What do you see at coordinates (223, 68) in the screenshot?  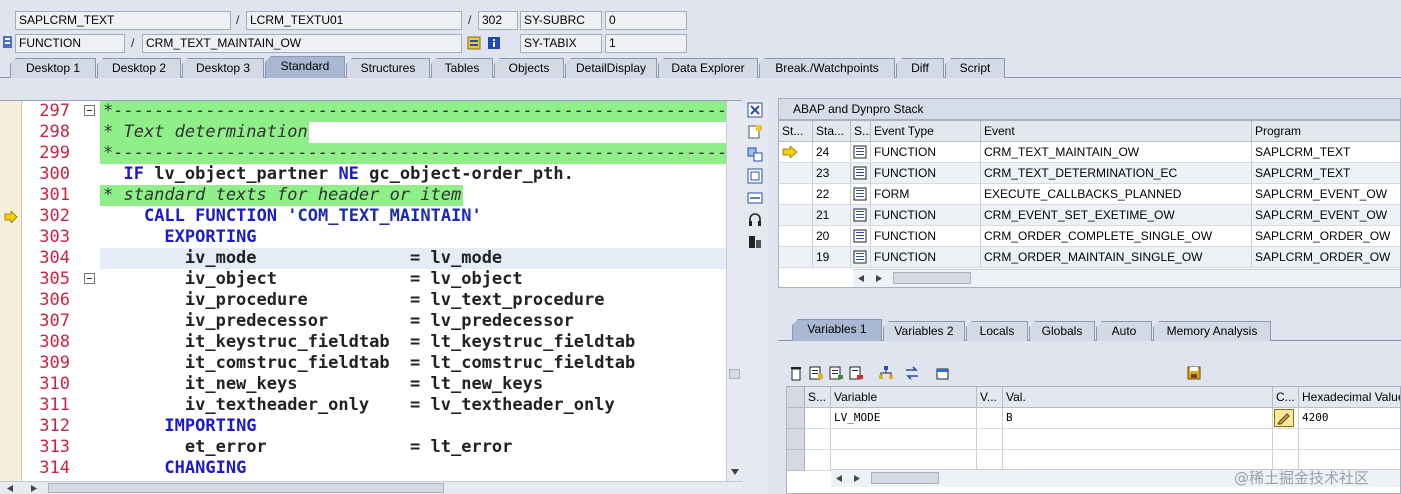 I see `tab-desktop-3: Desktop 3` at bounding box center [223, 68].